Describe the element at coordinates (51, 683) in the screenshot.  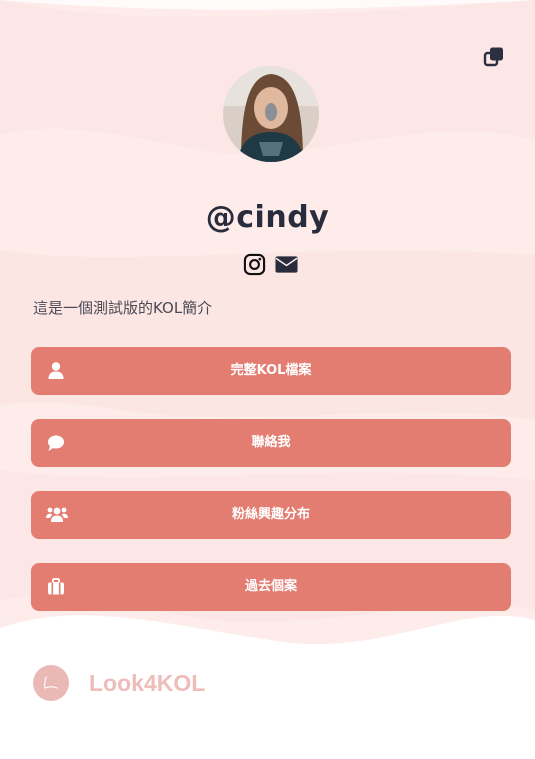
I see `brand-logo` at that location.